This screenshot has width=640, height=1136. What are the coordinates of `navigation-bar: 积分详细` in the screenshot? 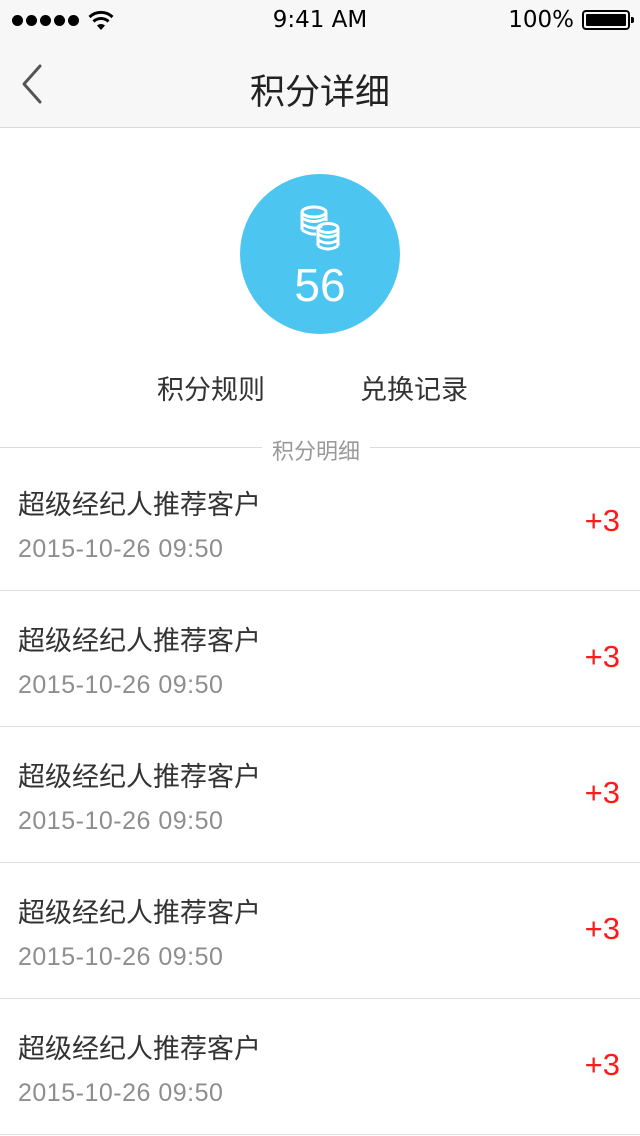 It's located at (320, 84).